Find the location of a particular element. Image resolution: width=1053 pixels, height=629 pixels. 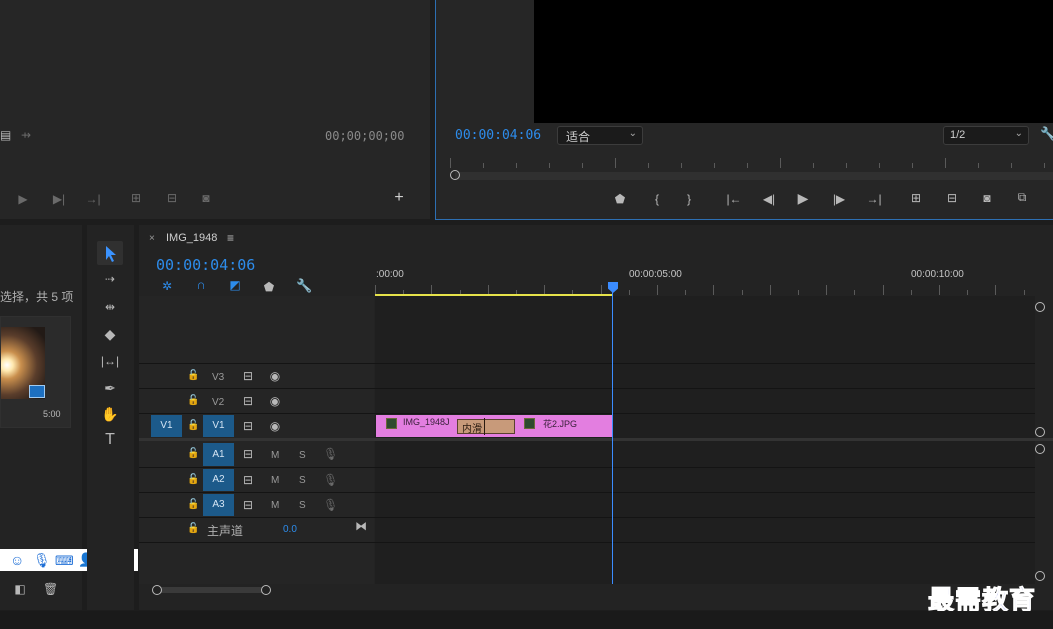

insert-icon: ▤ is located at coordinates (5, 135).